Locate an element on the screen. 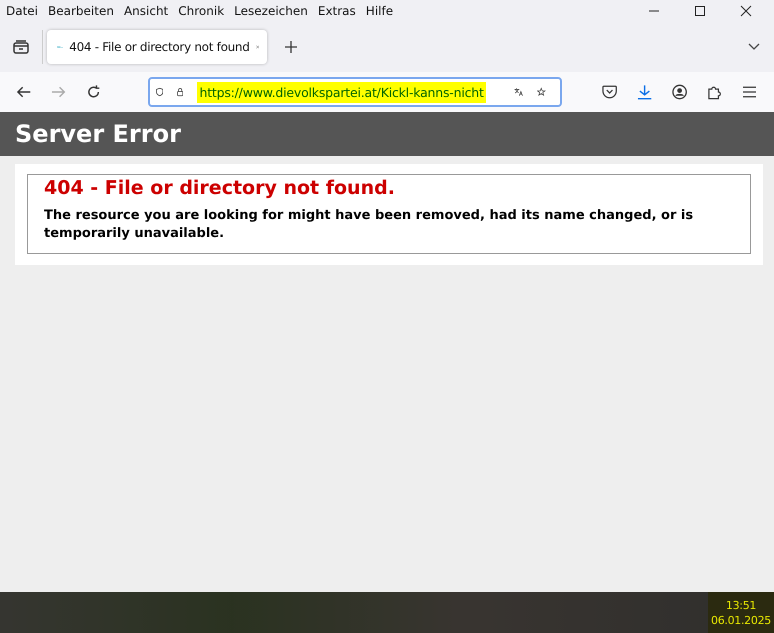  address-bar: https://www.dievolkspartei.at/Kickl-kanns-nicht is located at coordinates (355, 92).